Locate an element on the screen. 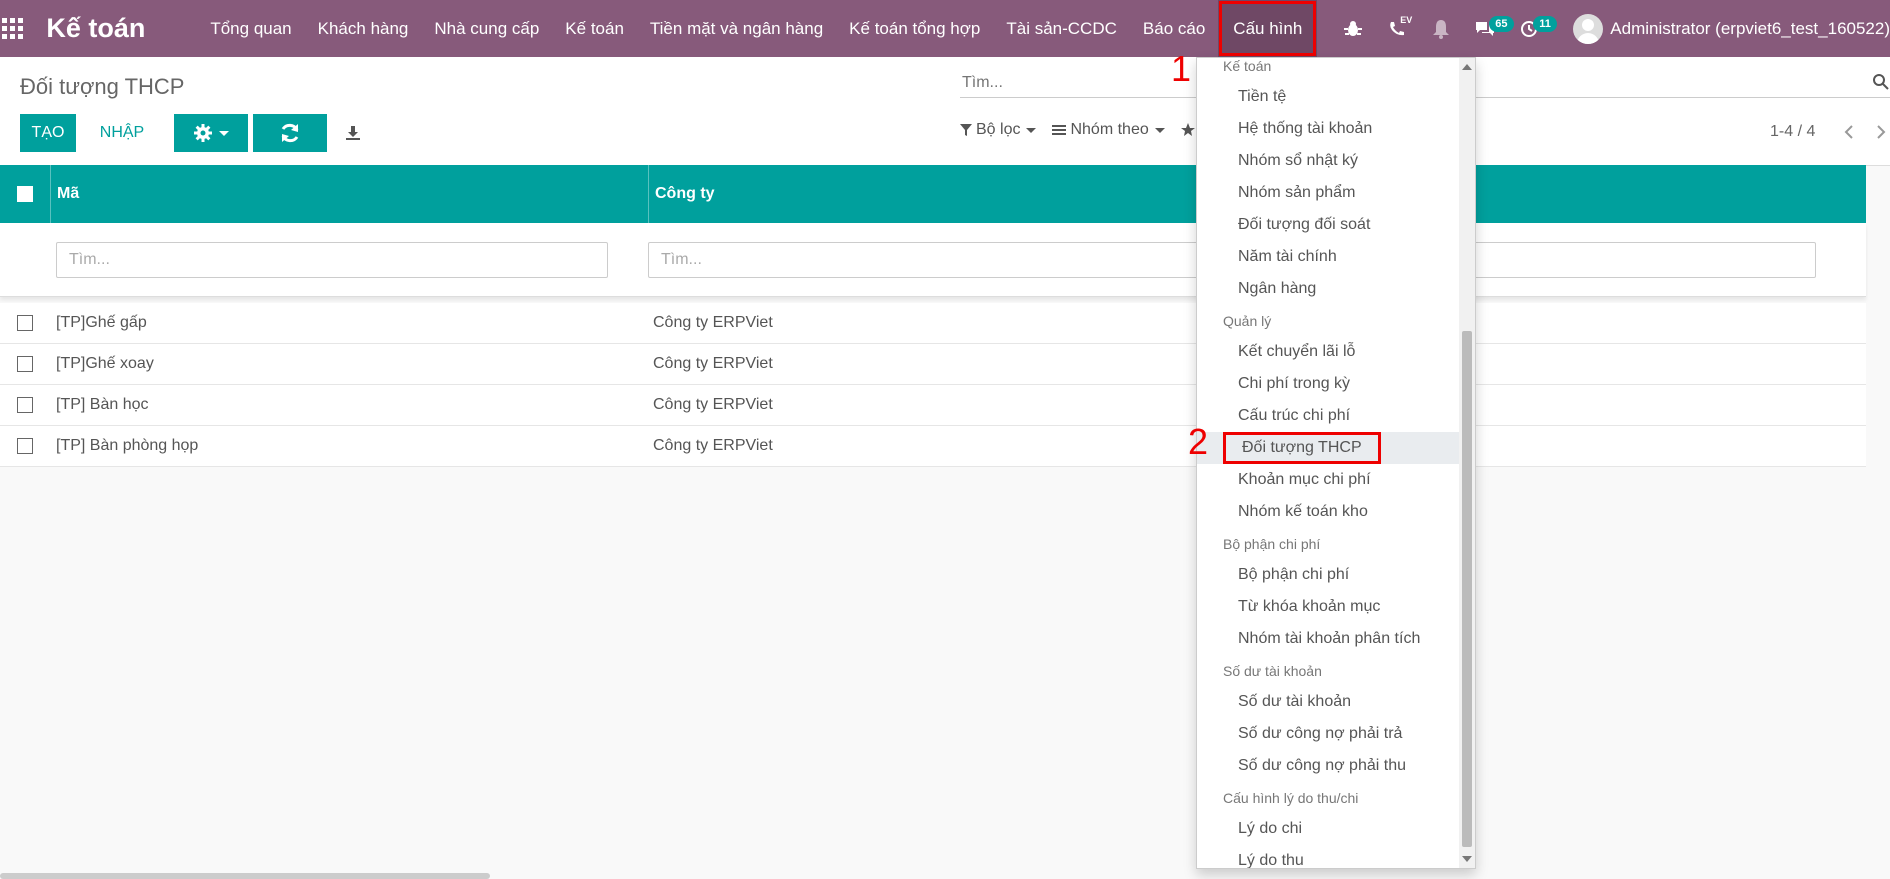 The height and width of the screenshot is (879, 1890). action-menu-button is located at coordinates (211, 133).